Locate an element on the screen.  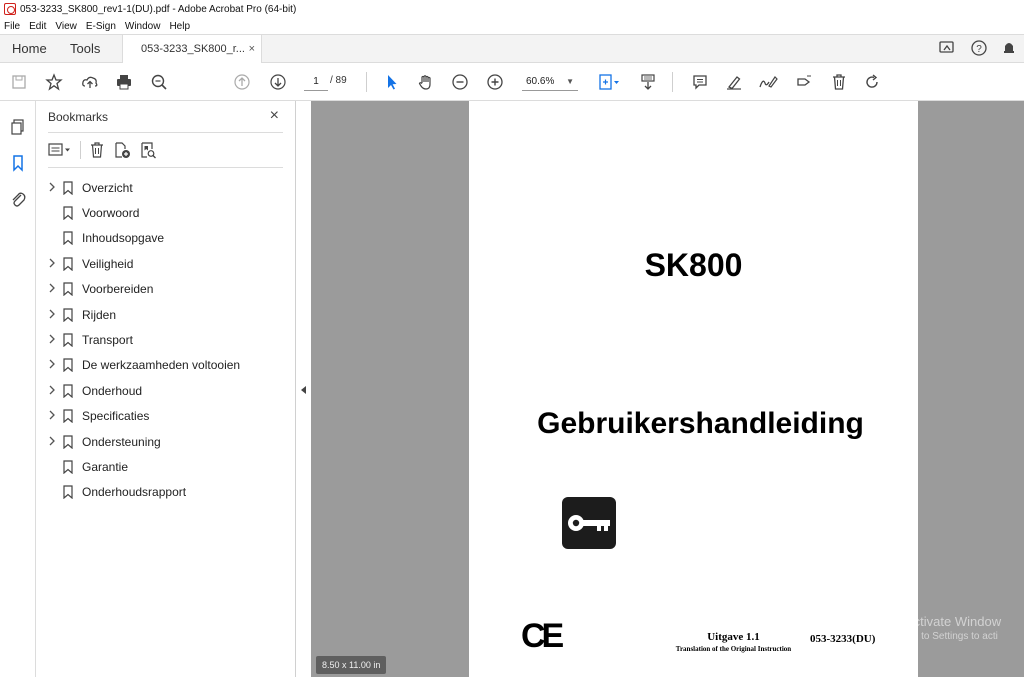
bookmarks-icon is located at coordinates (18, 163).